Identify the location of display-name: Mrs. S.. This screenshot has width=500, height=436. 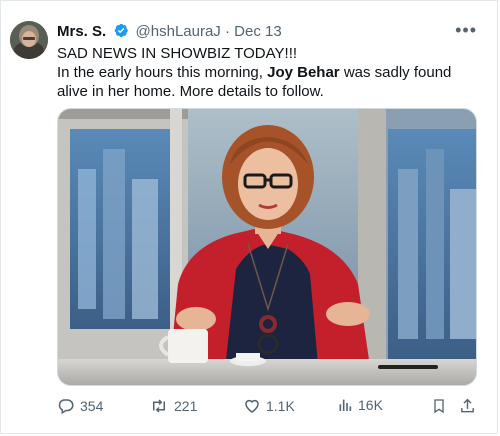
(81, 31).